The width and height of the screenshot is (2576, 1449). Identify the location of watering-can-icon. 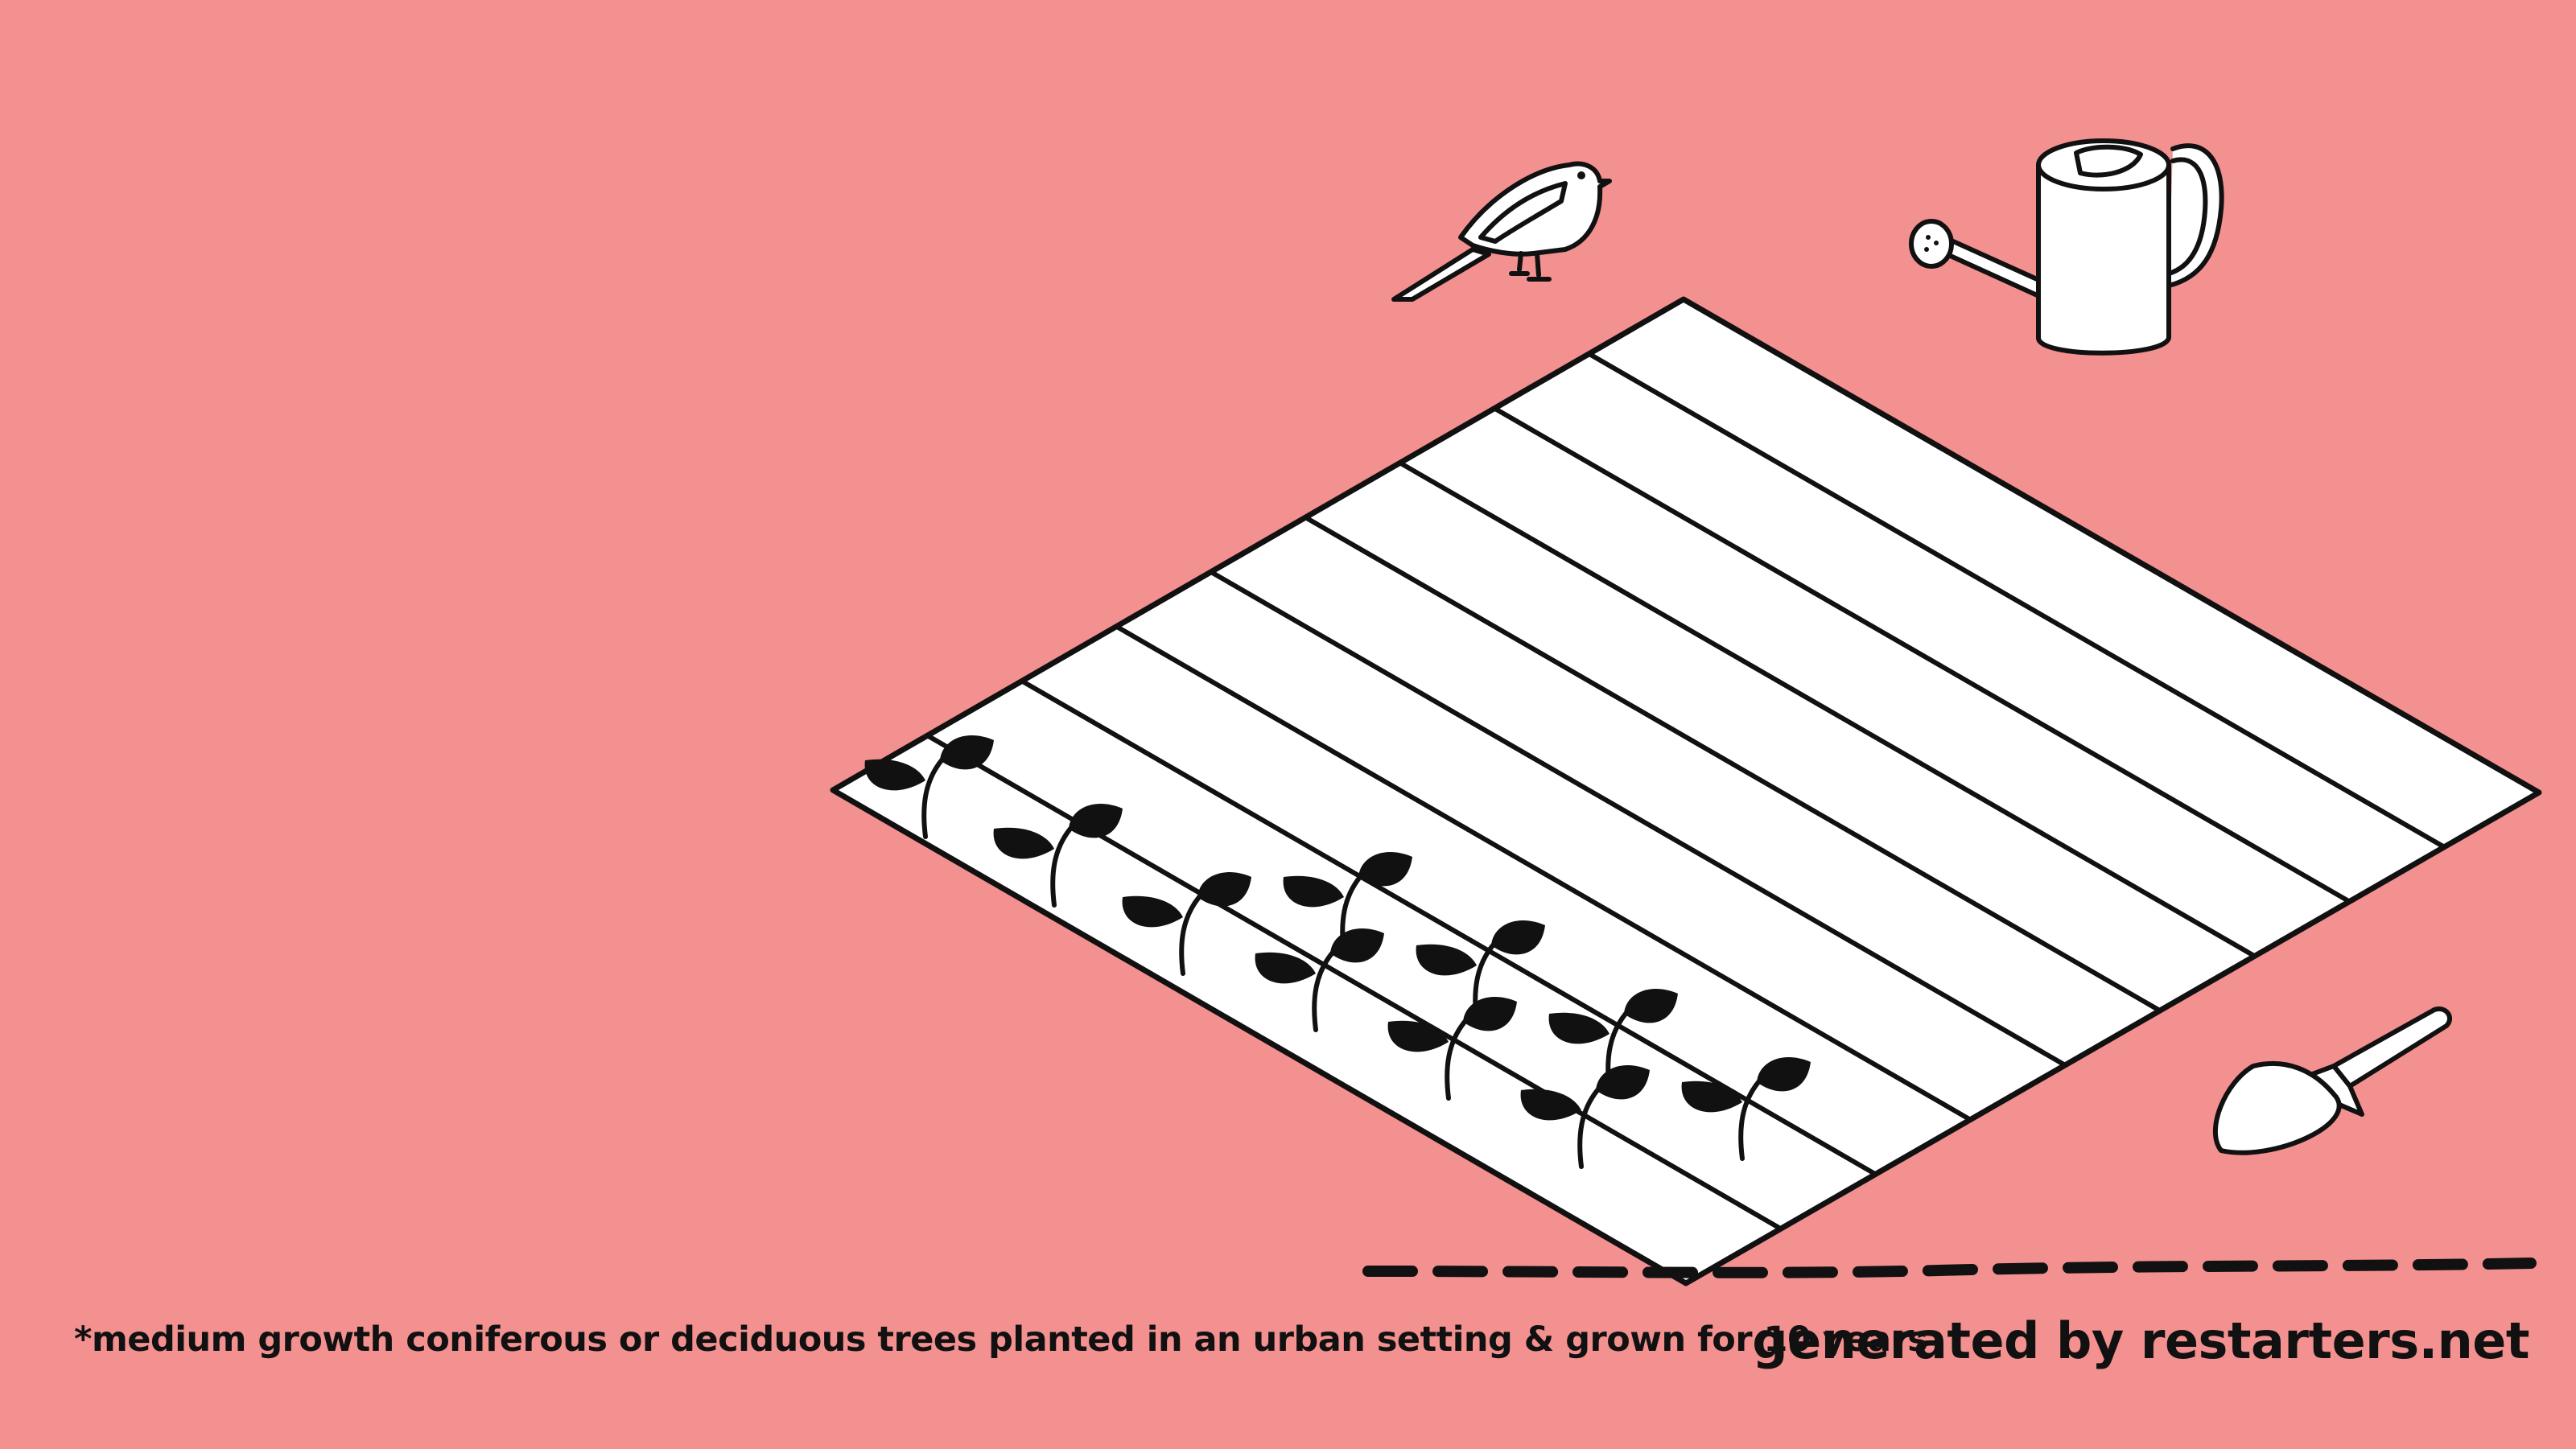
(2066, 247).